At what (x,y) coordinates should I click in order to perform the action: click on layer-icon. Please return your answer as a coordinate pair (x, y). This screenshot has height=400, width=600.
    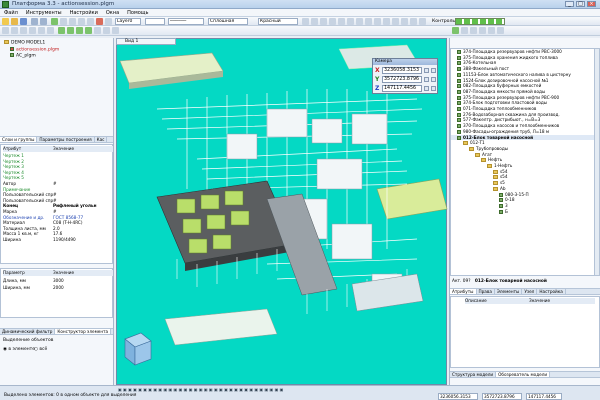
    Looking at the image, I should click on (108, 21).